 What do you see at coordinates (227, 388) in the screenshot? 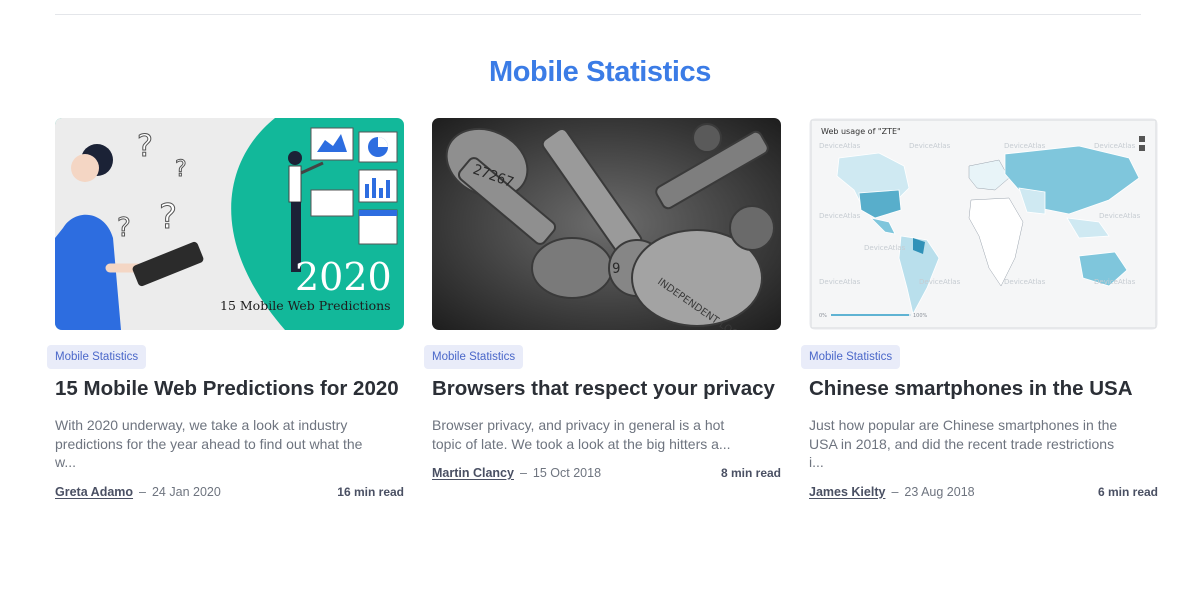
I see `article-title: 15 Mobile Web Predictions for 2020` at bounding box center [227, 388].